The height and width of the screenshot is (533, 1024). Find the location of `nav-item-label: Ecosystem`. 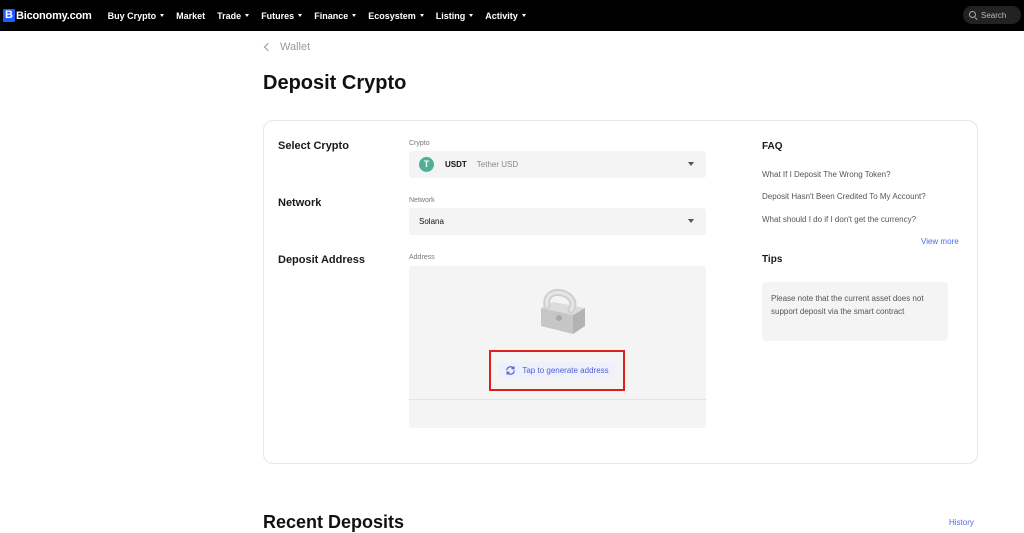

nav-item-label: Ecosystem is located at coordinates (392, 15).